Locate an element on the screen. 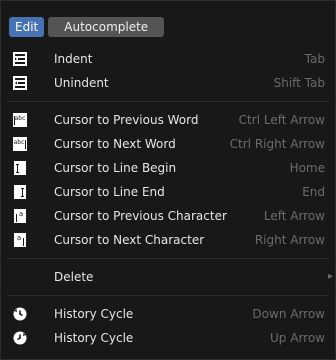  menu-item-label: Cursor to Previous Character is located at coordinates (140, 216).